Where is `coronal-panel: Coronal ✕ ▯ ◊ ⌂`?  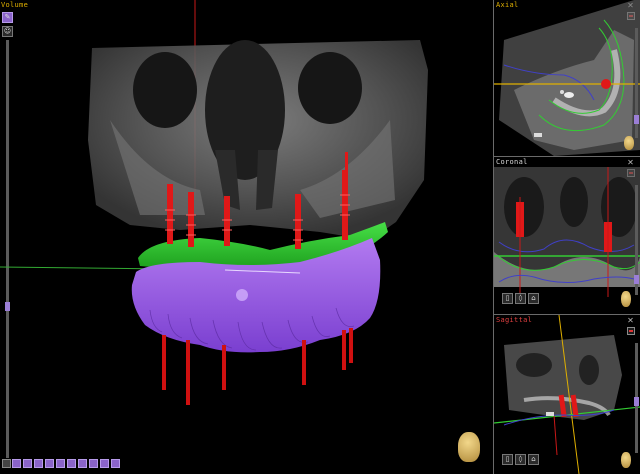 coronal-panel: Coronal ✕ ▯ ◊ ⌂ is located at coordinates (567, 236).